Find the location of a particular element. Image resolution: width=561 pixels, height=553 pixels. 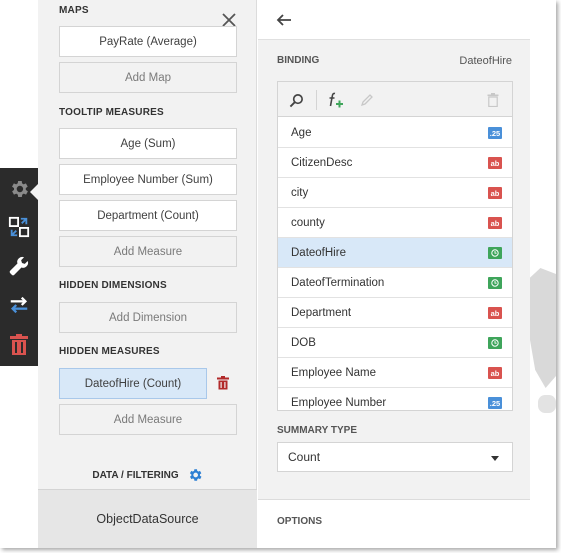

data-filtering-row: DATA / FILTERING is located at coordinates (147, 475).